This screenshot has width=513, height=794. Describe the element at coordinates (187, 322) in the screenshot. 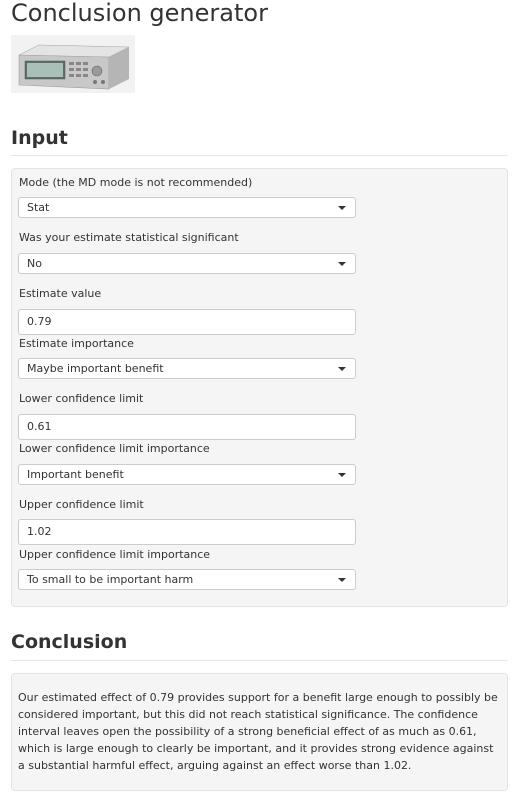

I see `estimate-value-input: 0.79` at that location.